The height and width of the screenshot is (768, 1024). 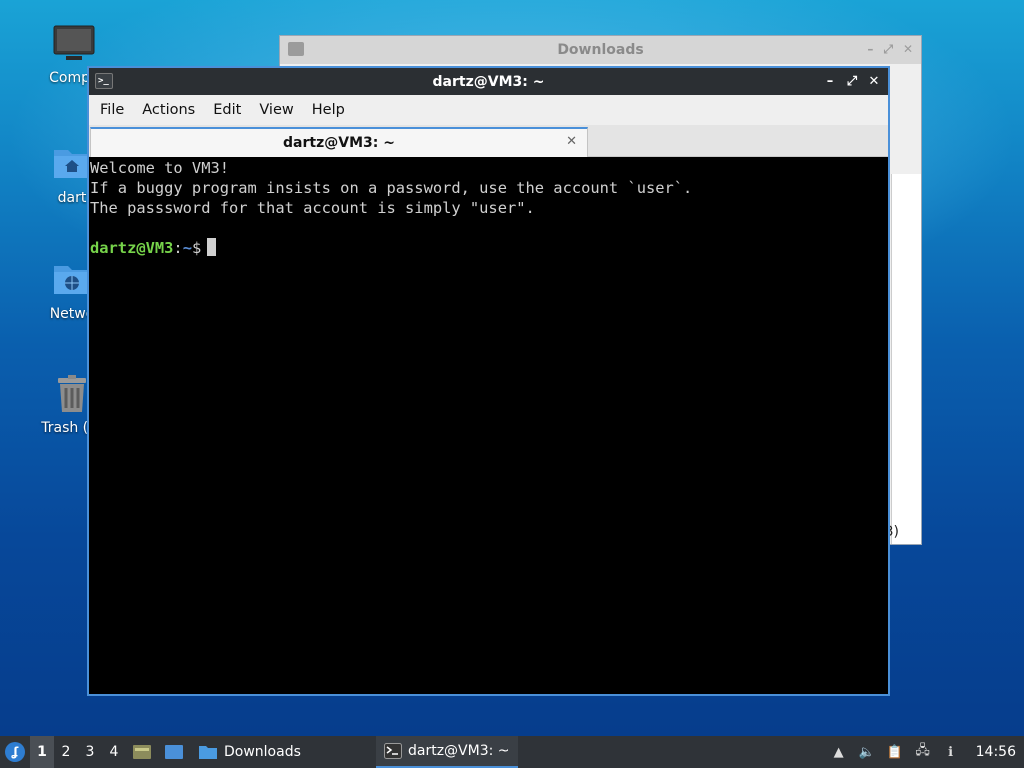 I want to click on show-desktop-button, so click(x=174, y=752).